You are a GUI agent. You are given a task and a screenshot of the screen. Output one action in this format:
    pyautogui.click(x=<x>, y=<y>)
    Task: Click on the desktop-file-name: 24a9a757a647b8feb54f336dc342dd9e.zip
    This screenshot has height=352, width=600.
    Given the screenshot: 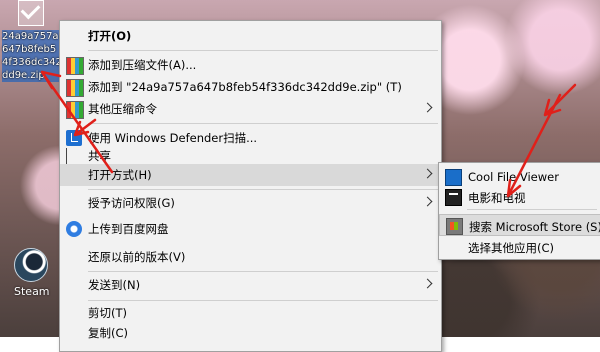 What is the action you would take?
    pyautogui.click(x=32, y=56)
    